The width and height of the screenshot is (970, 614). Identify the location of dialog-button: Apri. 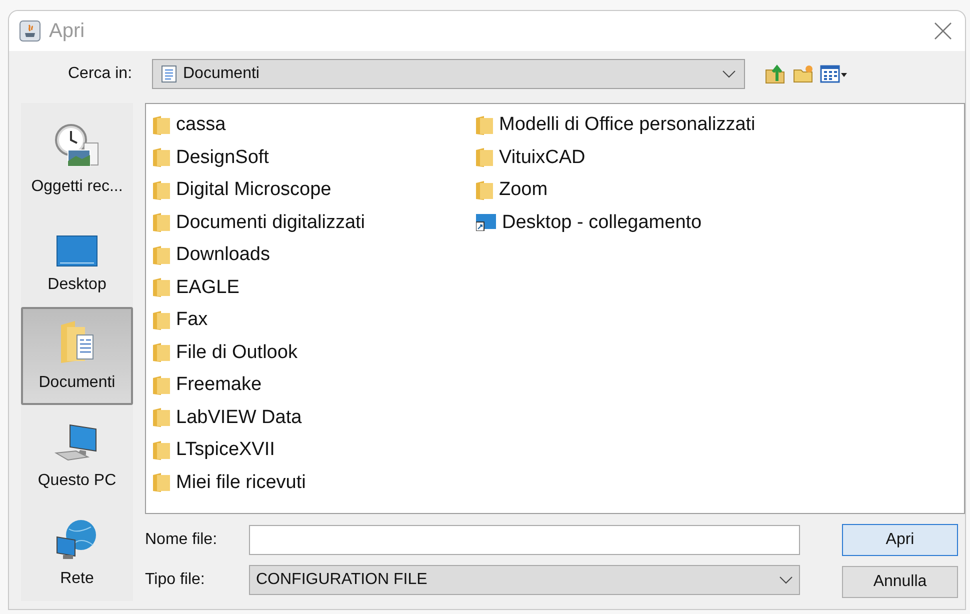
(900, 540).